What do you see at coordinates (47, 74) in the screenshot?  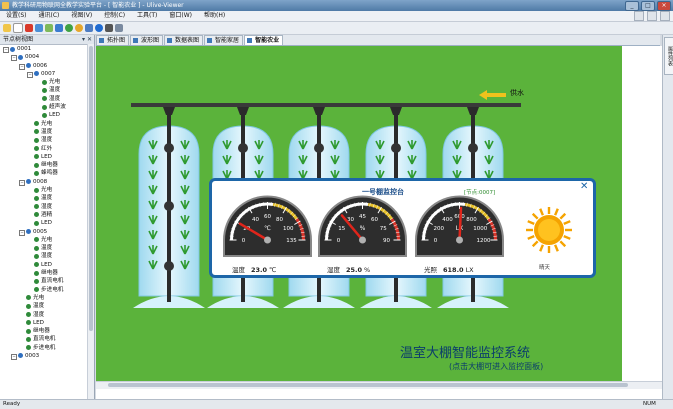 I see `tree-item: −0007` at bounding box center [47, 74].